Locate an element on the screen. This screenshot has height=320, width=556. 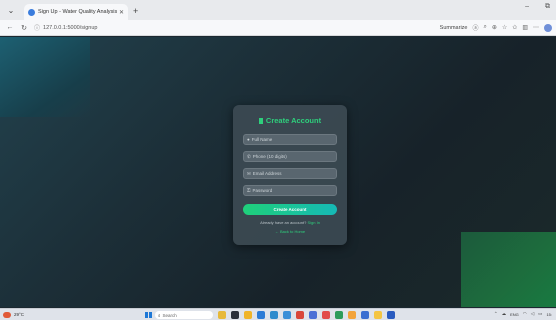
signin-prompt: Already have an account? Sign In is located at coordinates (290, 222).